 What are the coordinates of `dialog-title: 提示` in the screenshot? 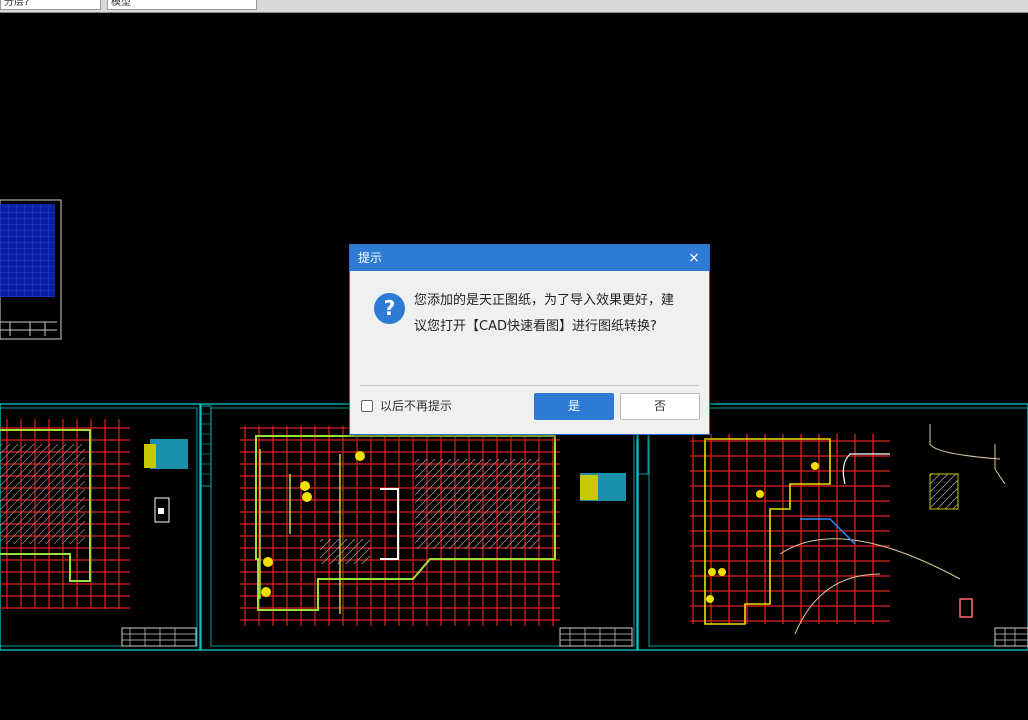 It's located at (370, 258).